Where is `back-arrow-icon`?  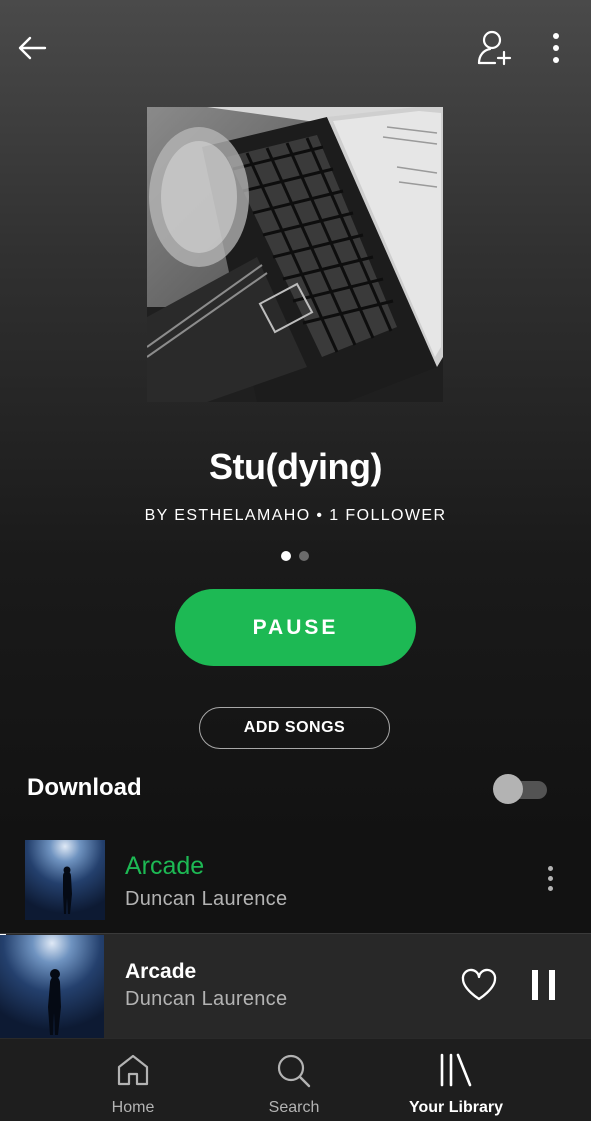 back-arrow-icon is located at coordinates (32, 48).